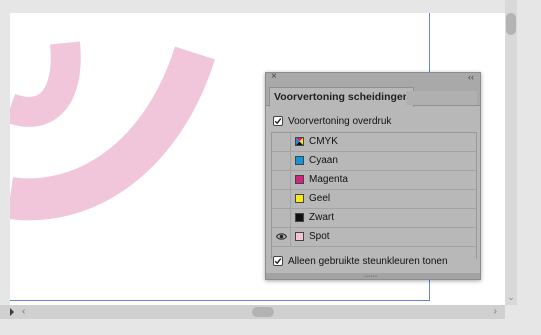 This screenshot has height=335, width=541. Describe the element at coordinates (441, 98) in the screenshot. I see `tabbar-empty` at that location.